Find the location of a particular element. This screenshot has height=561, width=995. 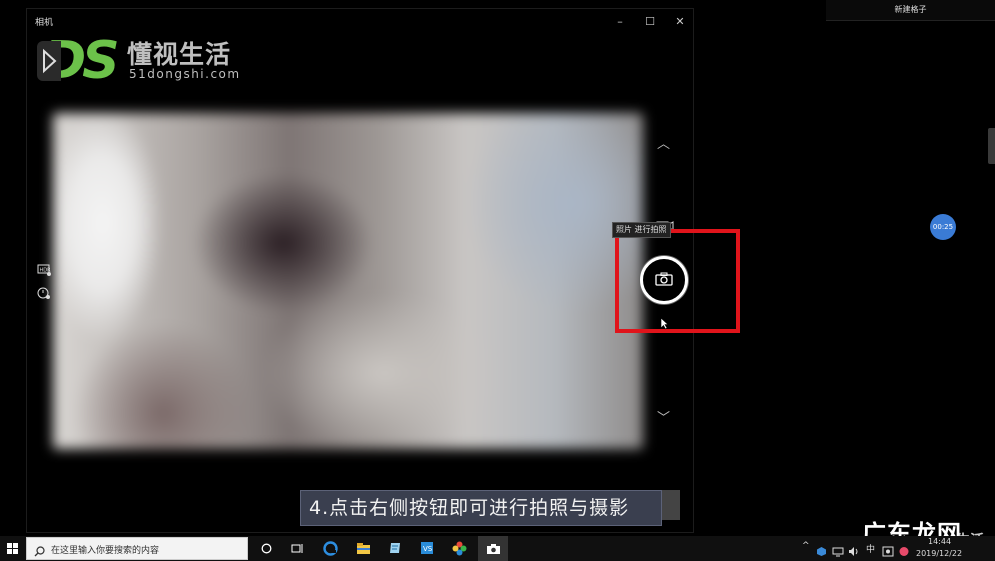

network-icon is located at coordinates (838, 551).